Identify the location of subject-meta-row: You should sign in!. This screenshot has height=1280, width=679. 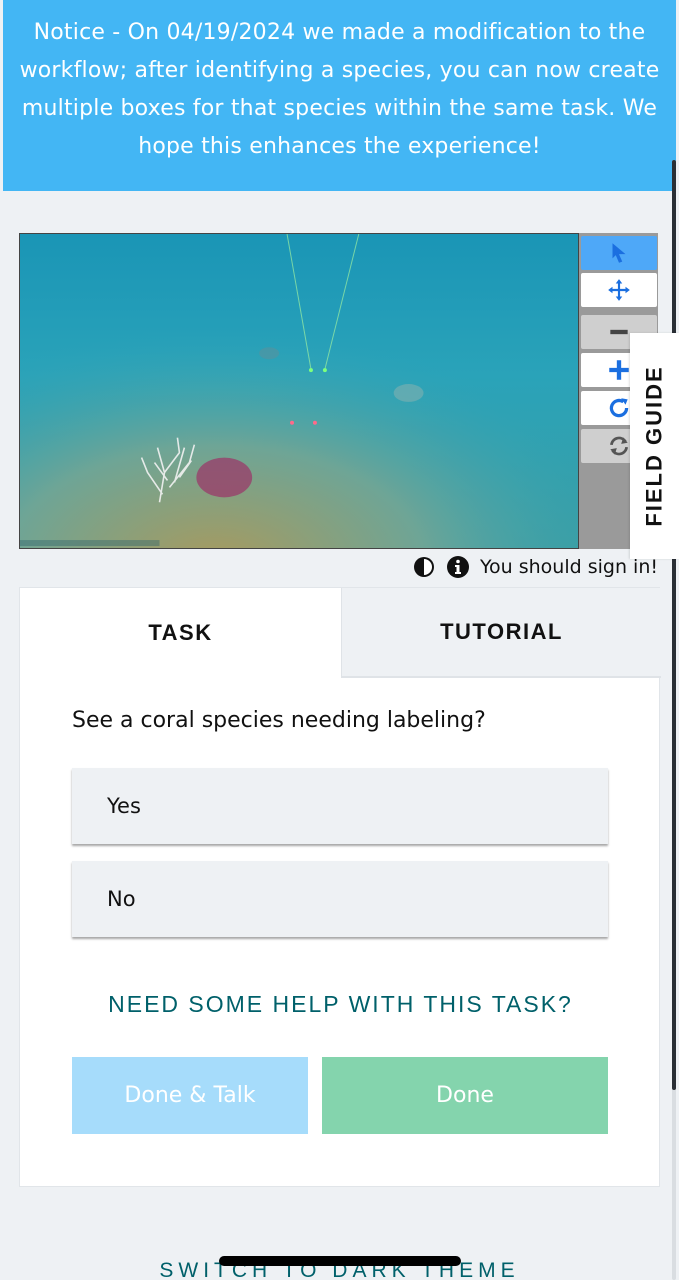
(535, 567).